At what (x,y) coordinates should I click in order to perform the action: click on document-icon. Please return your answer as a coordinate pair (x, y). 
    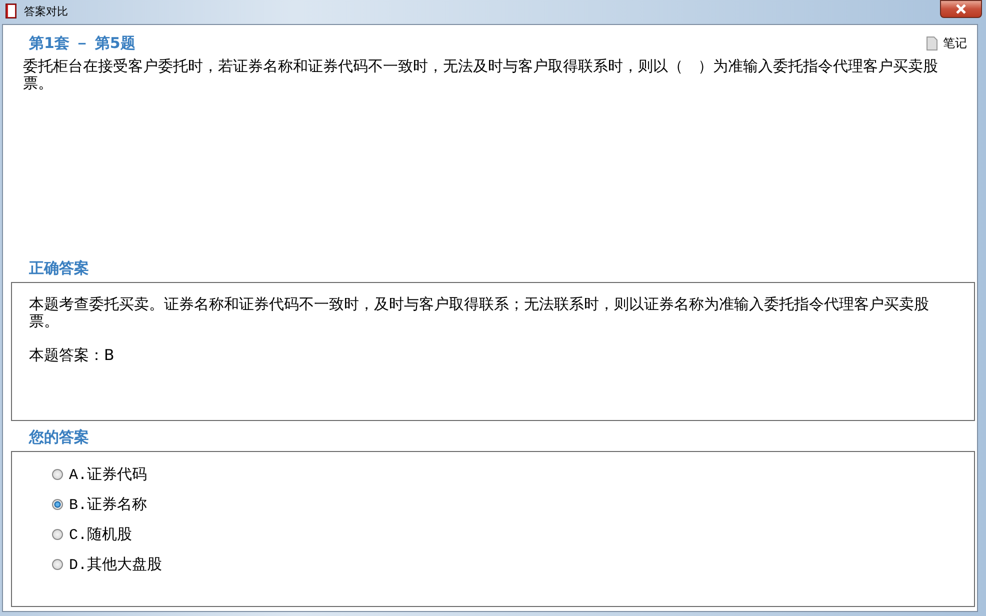
    Looking at the image, I should click on (932, 43).